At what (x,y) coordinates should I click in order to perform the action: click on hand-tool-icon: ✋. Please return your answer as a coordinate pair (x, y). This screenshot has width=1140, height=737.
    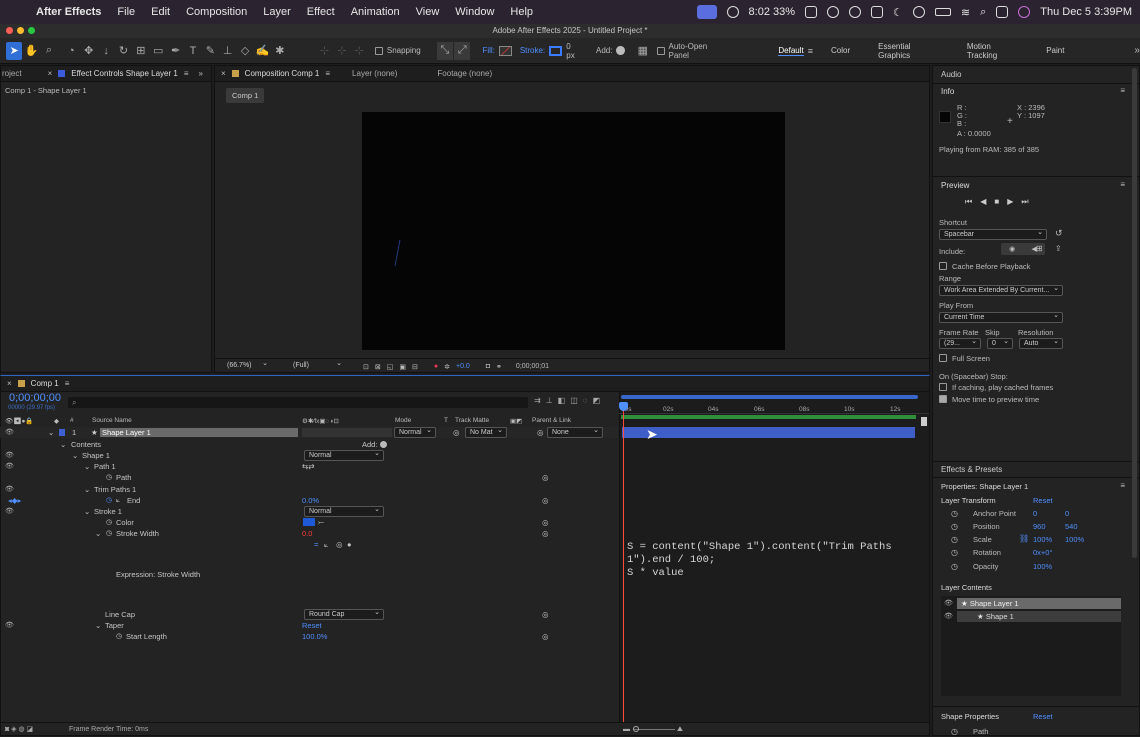
    Looking at the image, I should click on (31, 51).